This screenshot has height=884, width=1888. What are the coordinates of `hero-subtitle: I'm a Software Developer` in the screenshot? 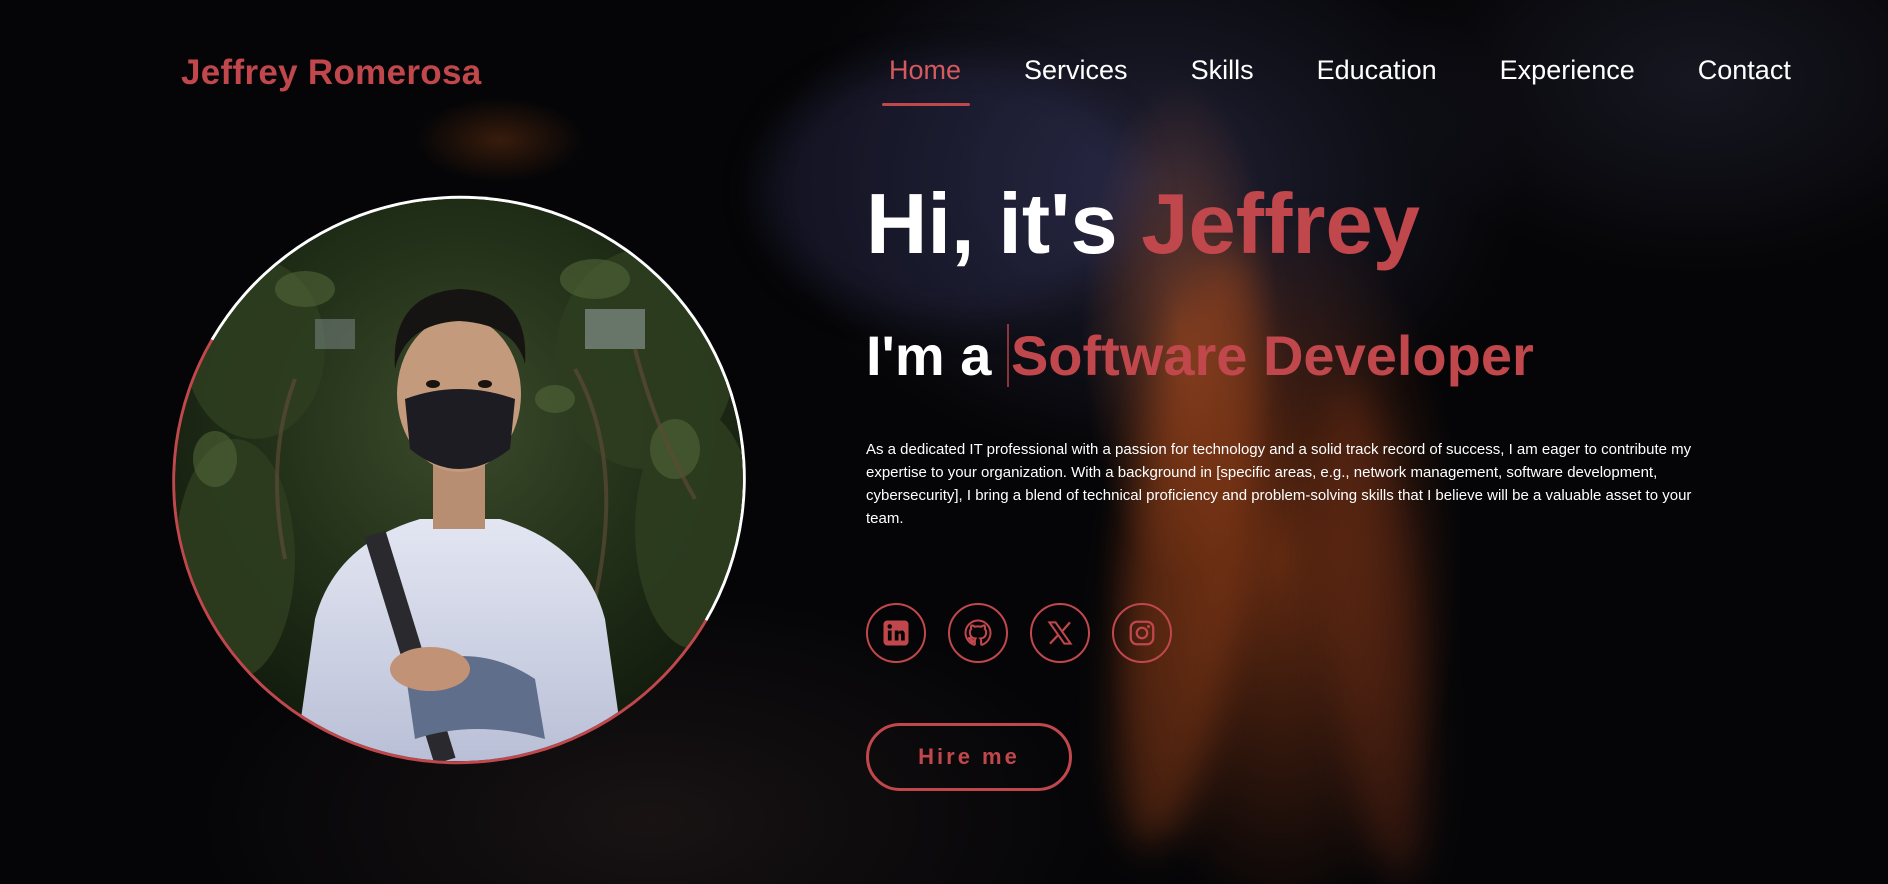 It's located at (1200, 355).